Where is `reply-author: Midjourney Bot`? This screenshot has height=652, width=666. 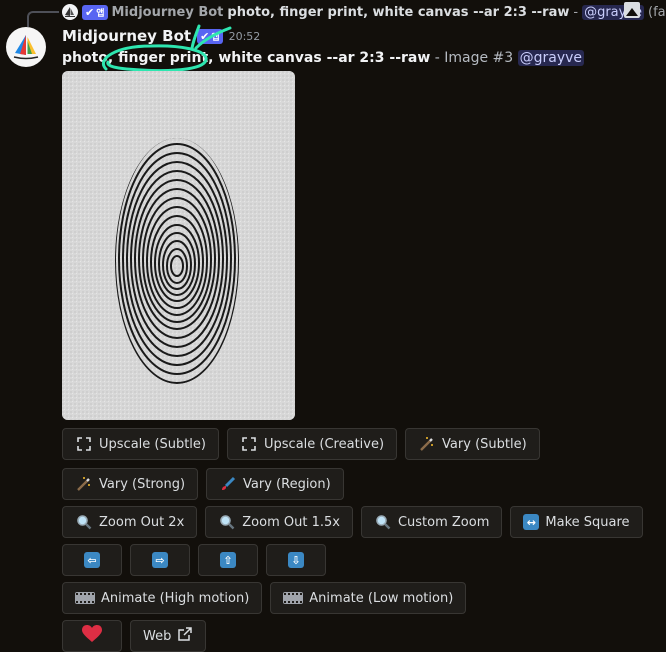
reply-author: Midjourney Bot is located at coordinates (168, 12).